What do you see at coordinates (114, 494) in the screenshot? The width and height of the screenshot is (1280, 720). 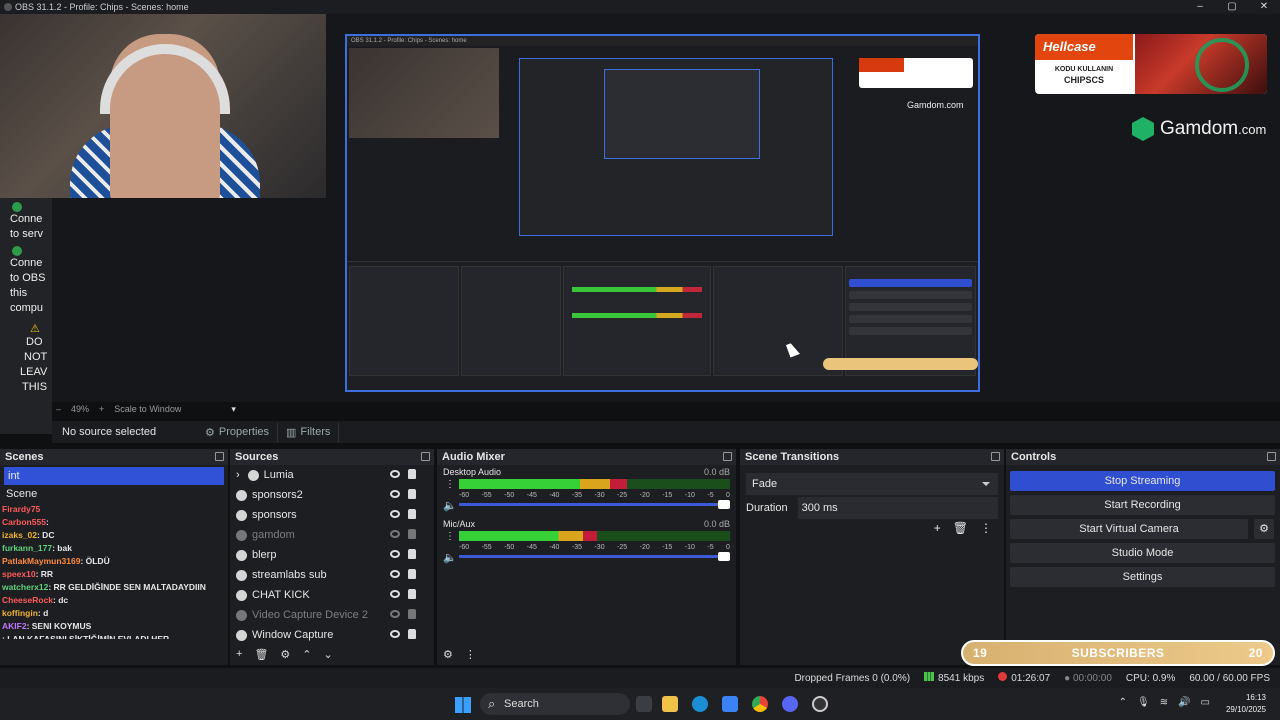 I see `scene-item-scene: Scene` at bounding box center [114, 494].